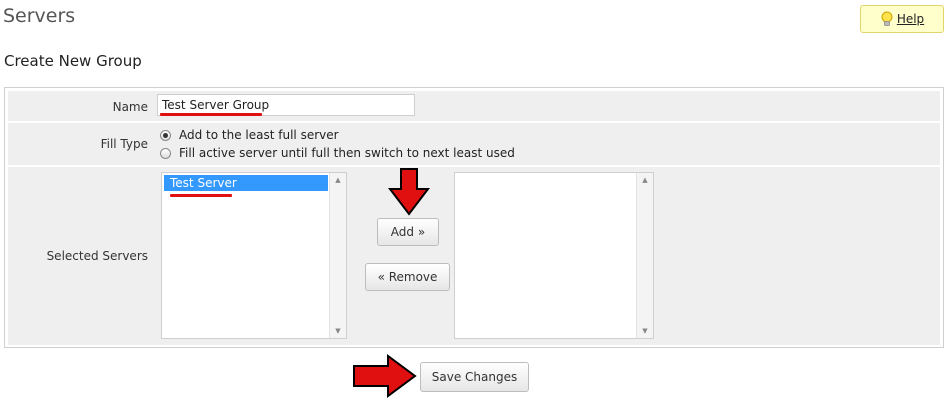 The width and height of the screenshot is (950, 400). Describe the element at coordinates (887, 19) in the screenshot. I see `lightbulb-icon` at that location.